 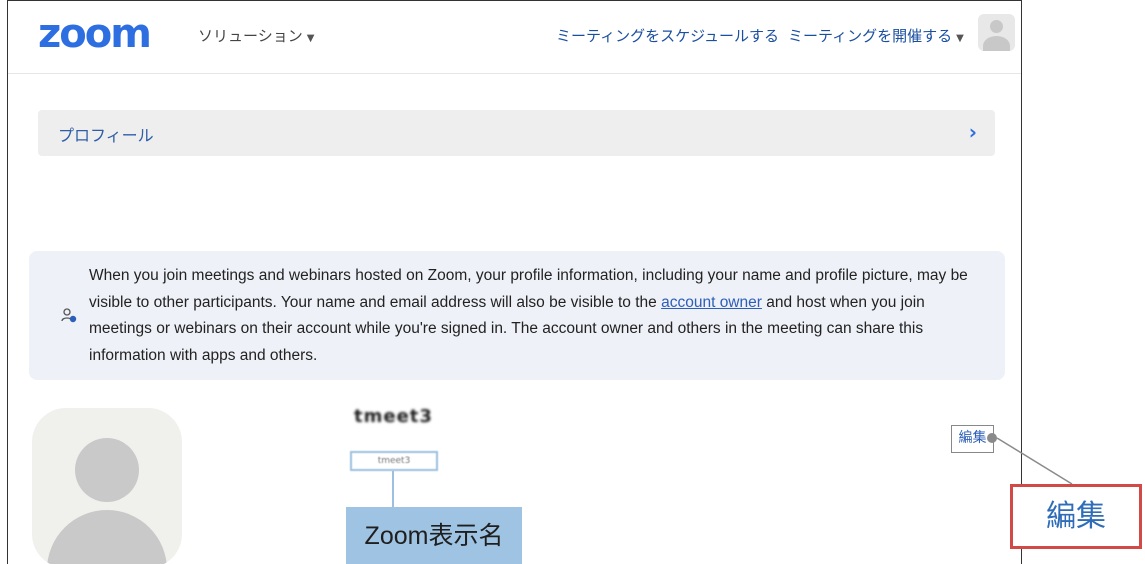 What do you see at coordinates (1034, 461) in the screenshot?
I see `edit-callout-leader` at bounding box center [1034, 461].